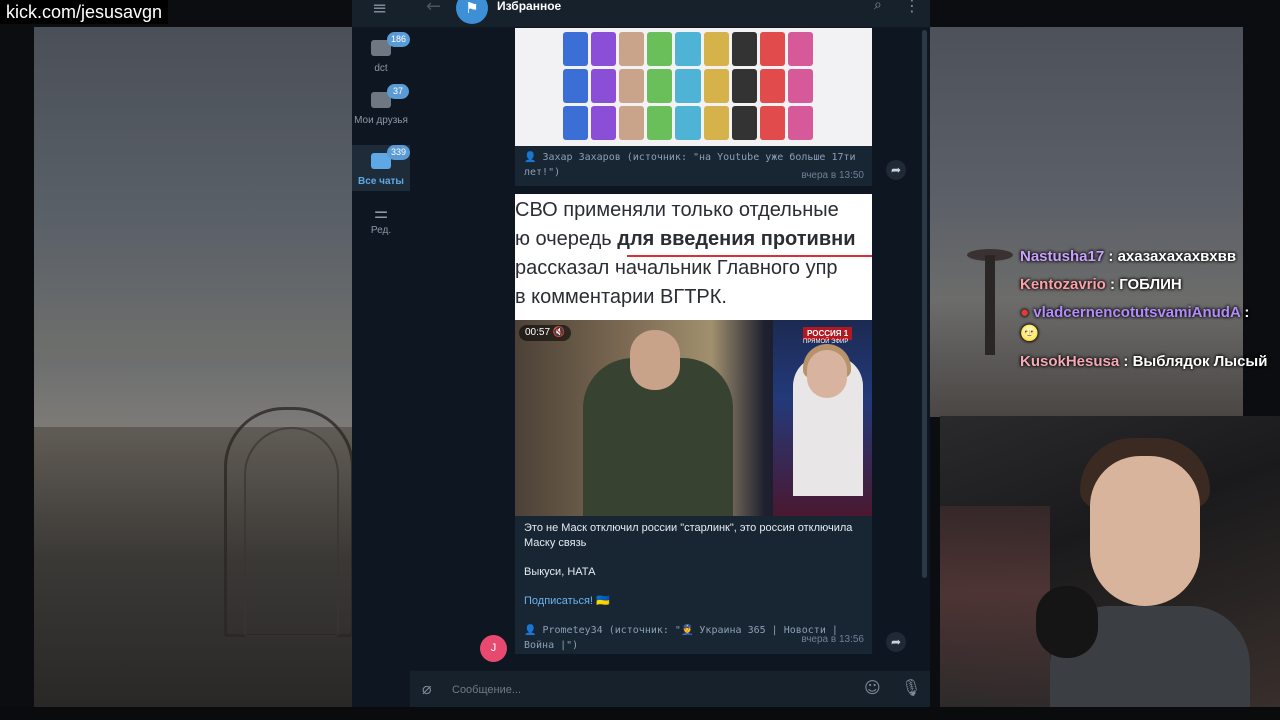 The image size is (1280, 720). What do you see at coordinates (1135, 323) in the screenshot?
I see `chat-message: ● vladcernencotutsvamiAnudA : 🌝` at bounding box center [1135, 323].